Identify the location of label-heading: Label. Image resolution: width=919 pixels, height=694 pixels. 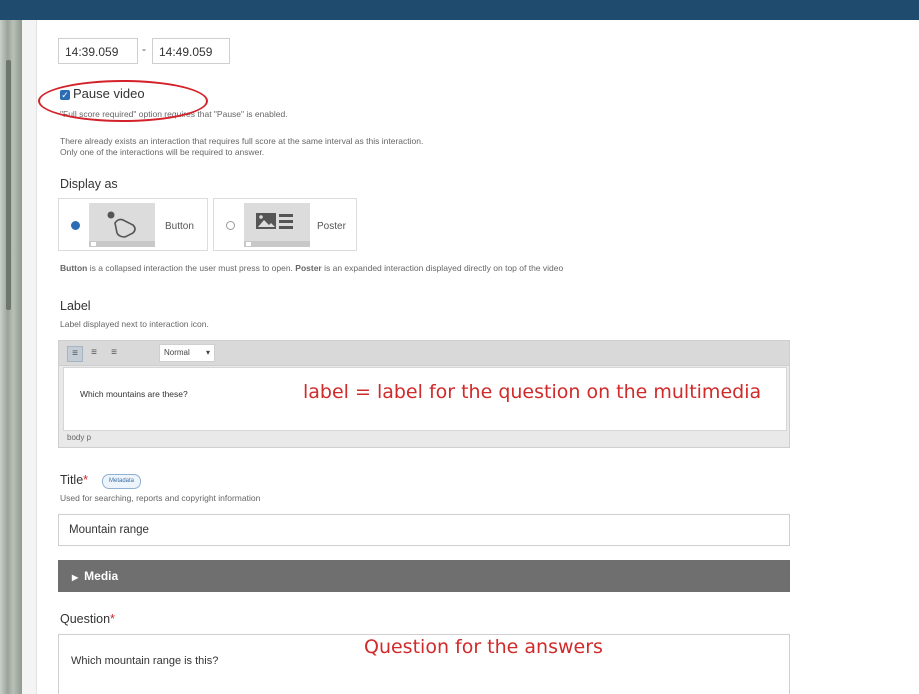
(75, 306).